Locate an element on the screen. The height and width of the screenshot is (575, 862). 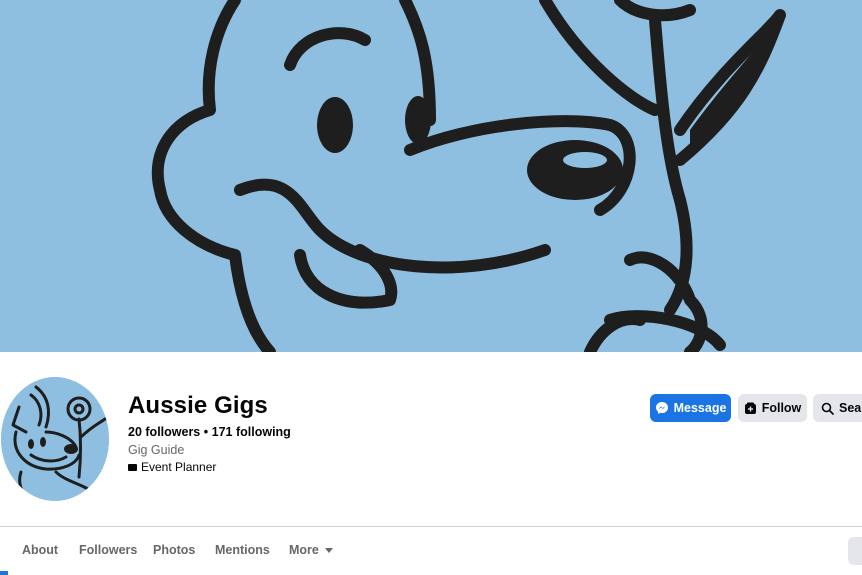
search-button-label: Sear is located at coordinates (850, 408).